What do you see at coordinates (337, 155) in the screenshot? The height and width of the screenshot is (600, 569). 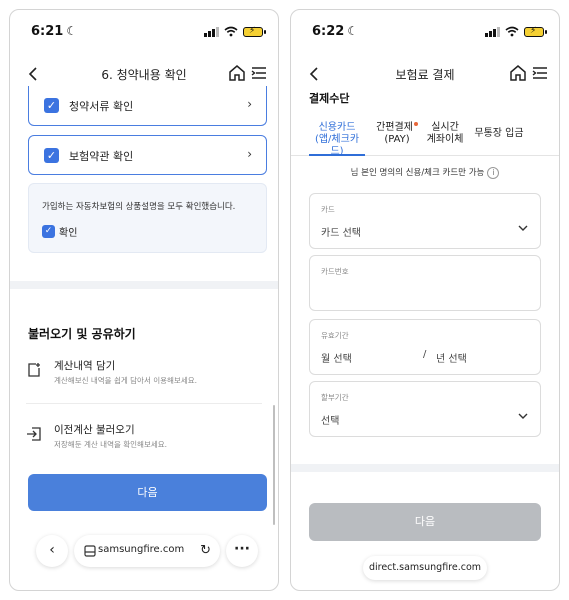 I see `active-tab-indicator` at bounding box center [337, 155].